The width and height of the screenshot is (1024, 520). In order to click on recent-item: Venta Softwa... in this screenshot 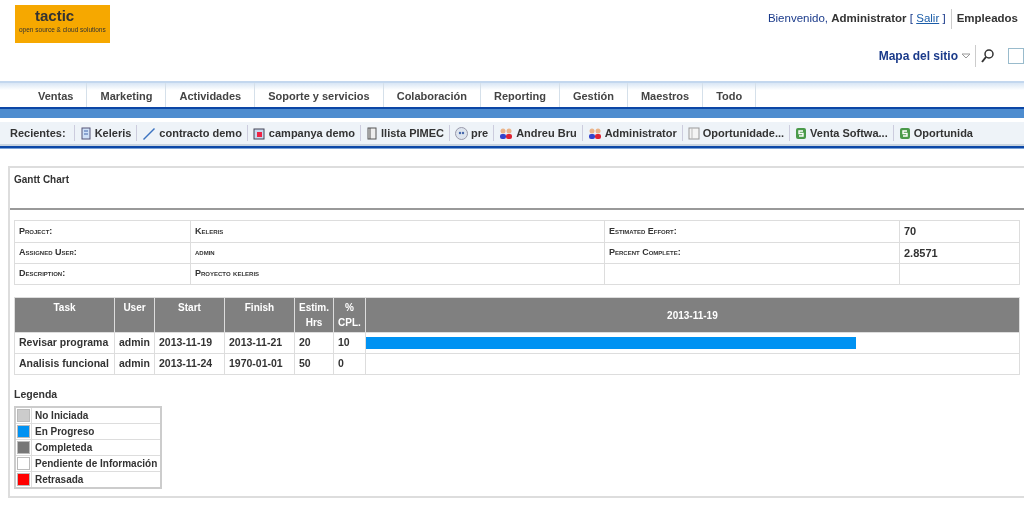, I will do `click(849, 133)`.